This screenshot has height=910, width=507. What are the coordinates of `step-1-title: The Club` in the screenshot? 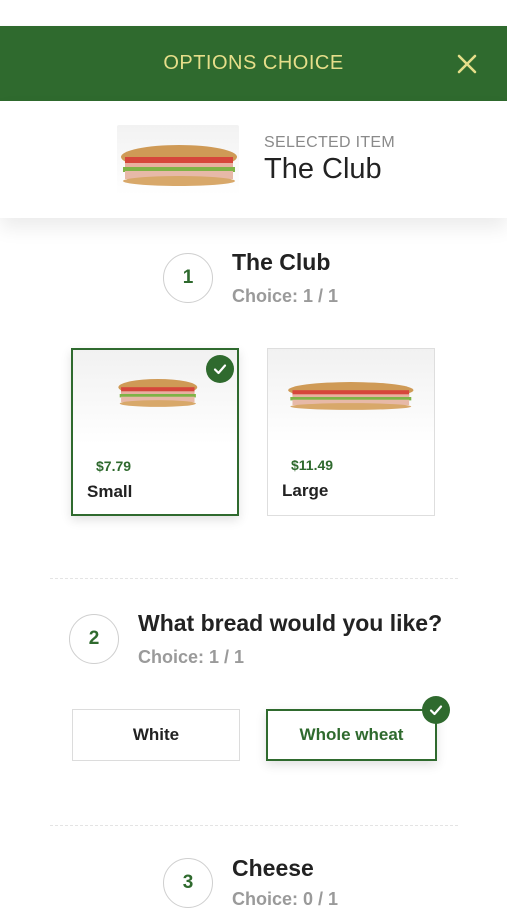 It's located at (281, 262).